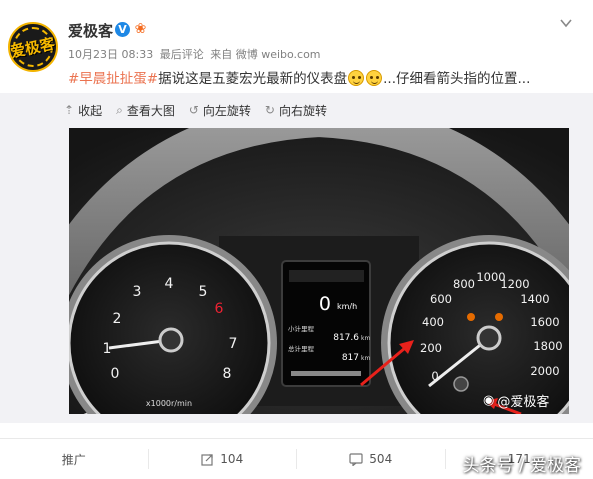 Image resolution: width=593 pixels, height=479 pixels. I want to click on comment-button: 504, so click(371, 459).